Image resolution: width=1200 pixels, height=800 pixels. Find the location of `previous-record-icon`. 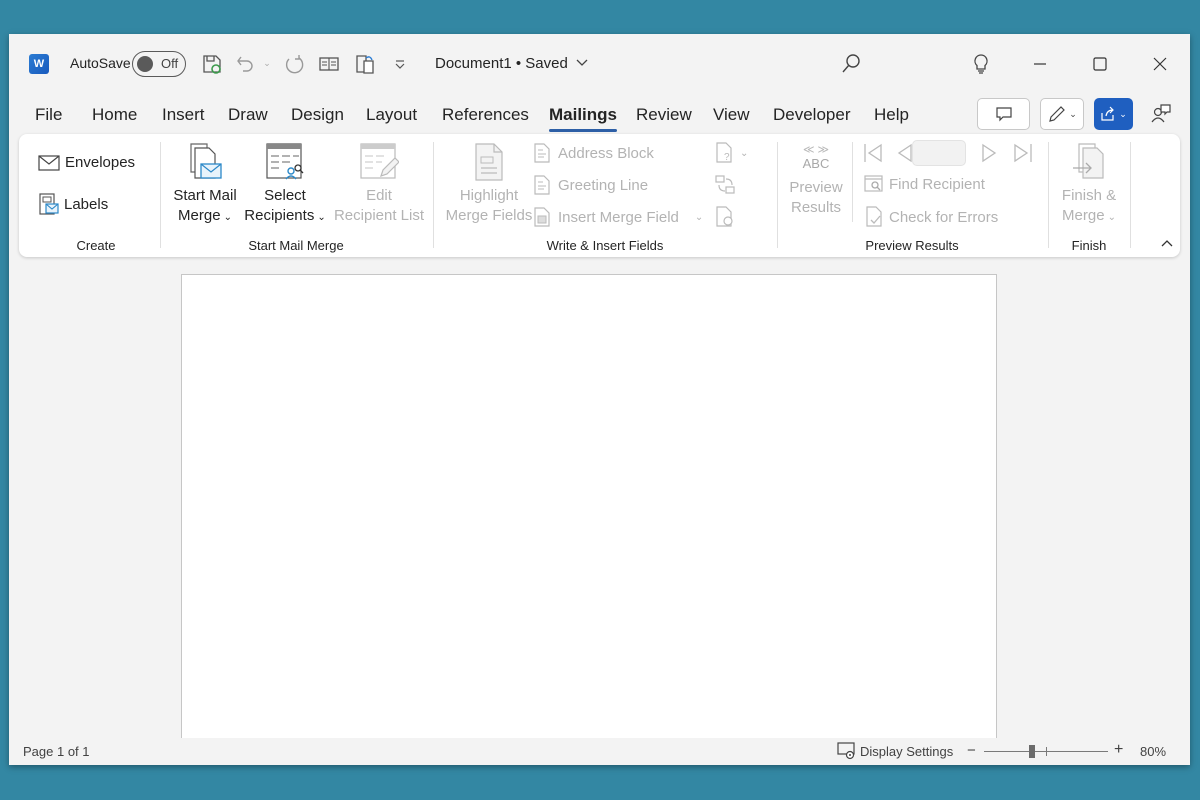

previous-record-icon is located at coordinates (904, 153).